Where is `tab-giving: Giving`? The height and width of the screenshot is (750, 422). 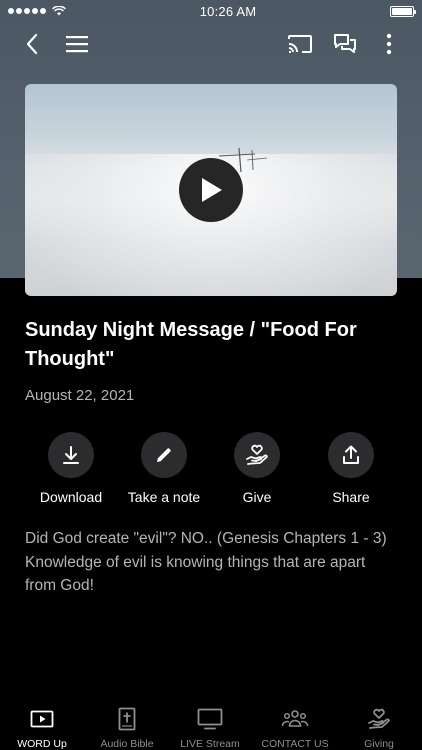
tab-giving: Giving is located at coordinates (379, 728).